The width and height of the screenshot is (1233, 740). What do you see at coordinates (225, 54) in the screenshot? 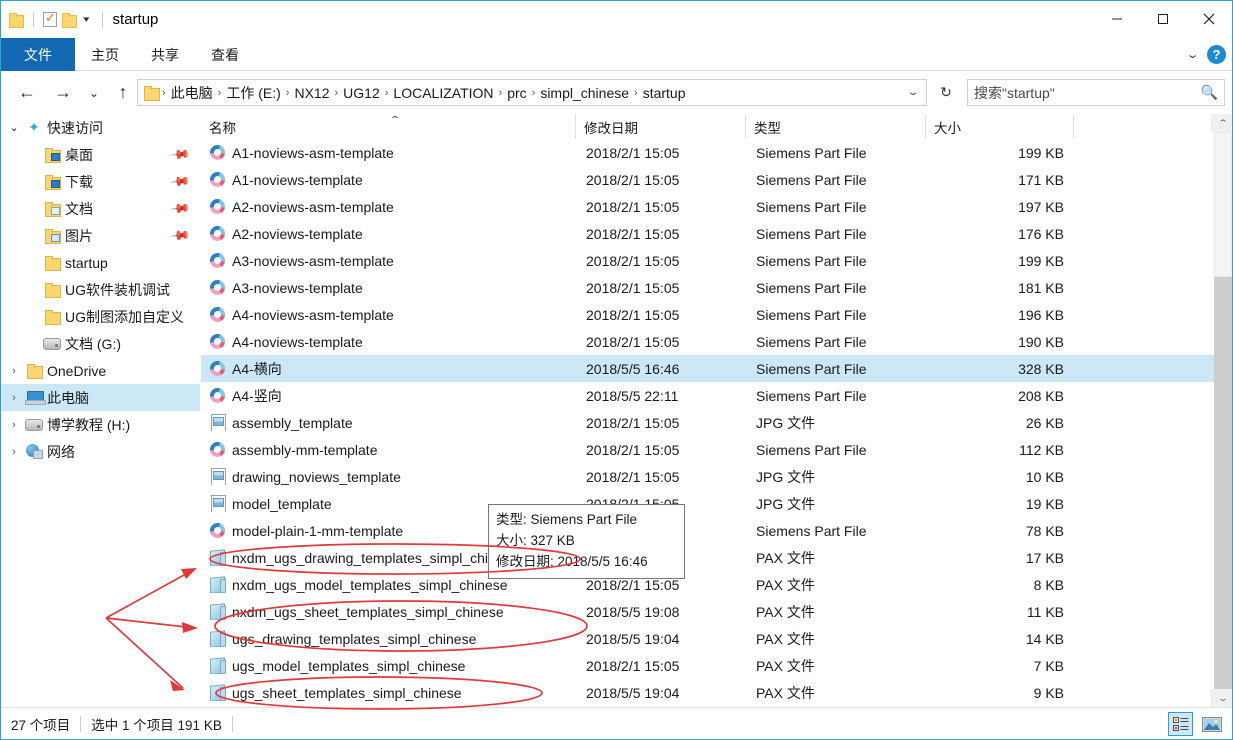
I see `tab-view: 查看` at bounding box center [225, 54].